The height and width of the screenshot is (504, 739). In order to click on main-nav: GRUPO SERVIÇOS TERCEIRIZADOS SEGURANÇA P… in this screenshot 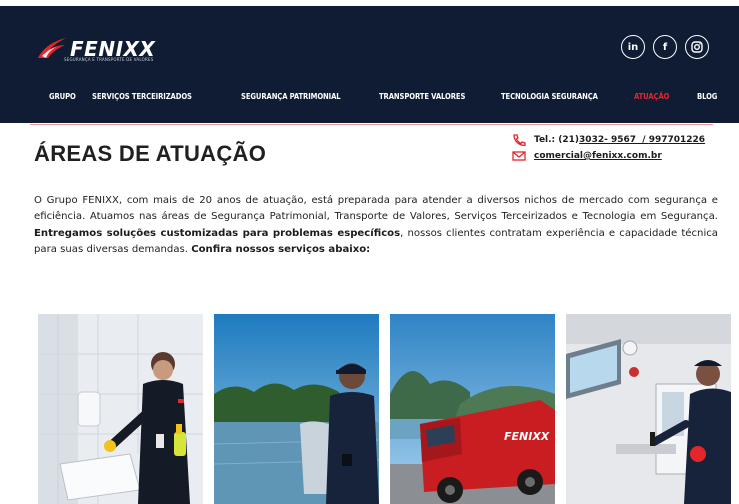, I will do `click(369, 101)`.